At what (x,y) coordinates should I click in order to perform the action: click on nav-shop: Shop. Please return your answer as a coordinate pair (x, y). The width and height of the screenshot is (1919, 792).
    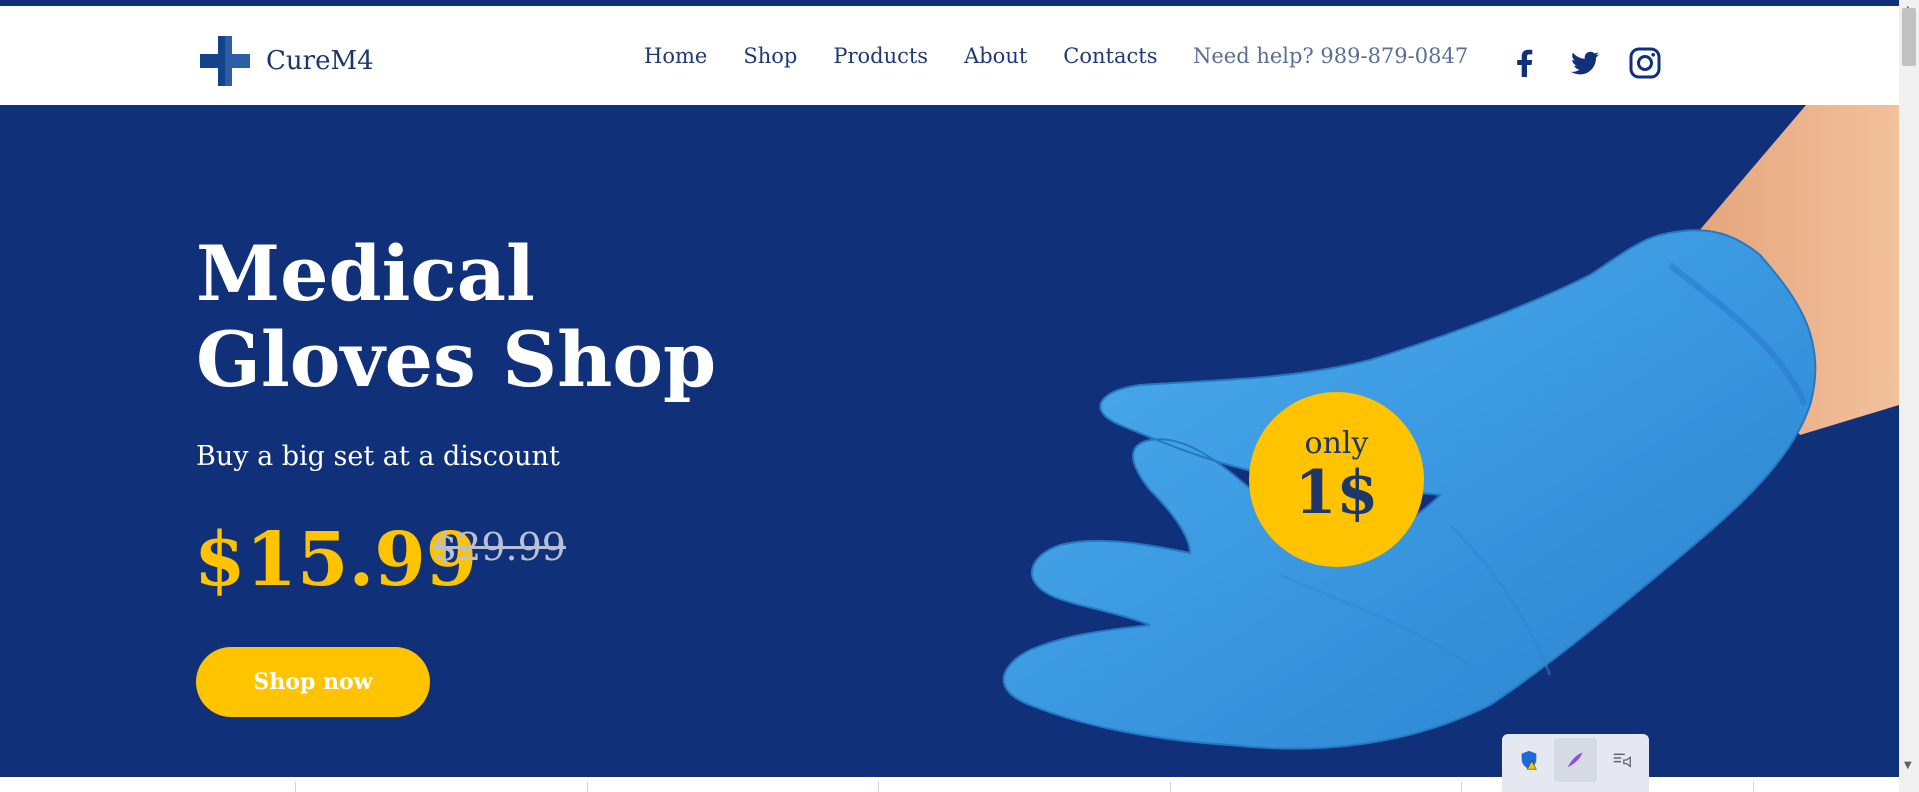
    Looking at the image, I should click on (770, 56).